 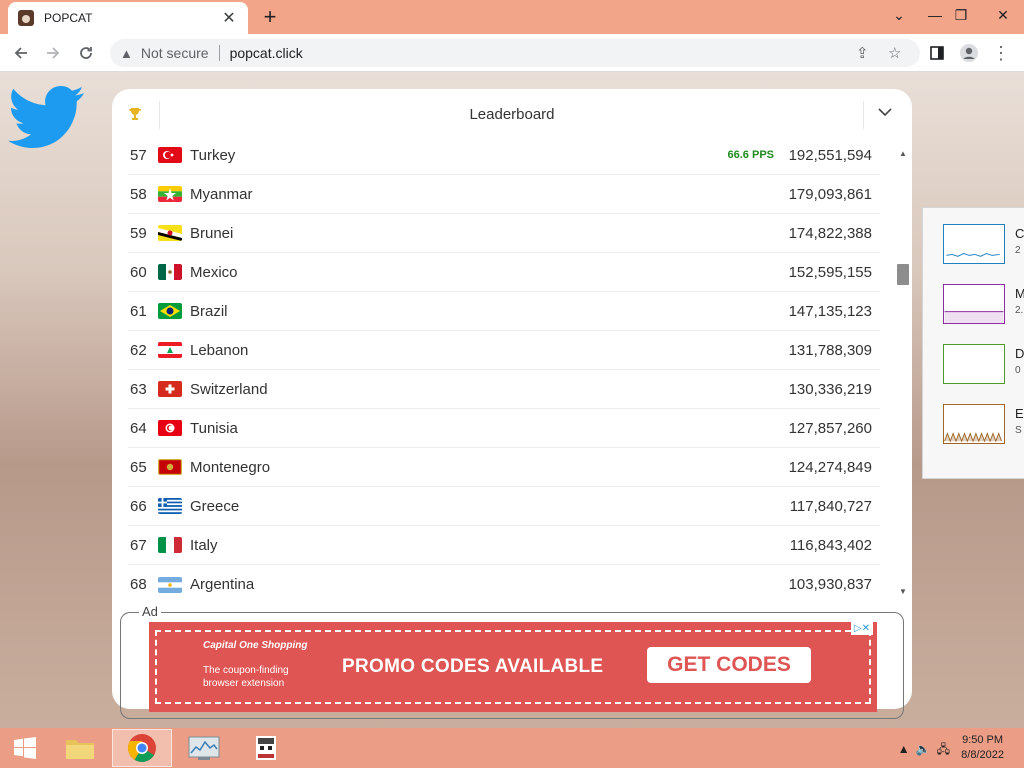 I want to click on get-codes-button: GET CODES, so click(x=729, y=665).